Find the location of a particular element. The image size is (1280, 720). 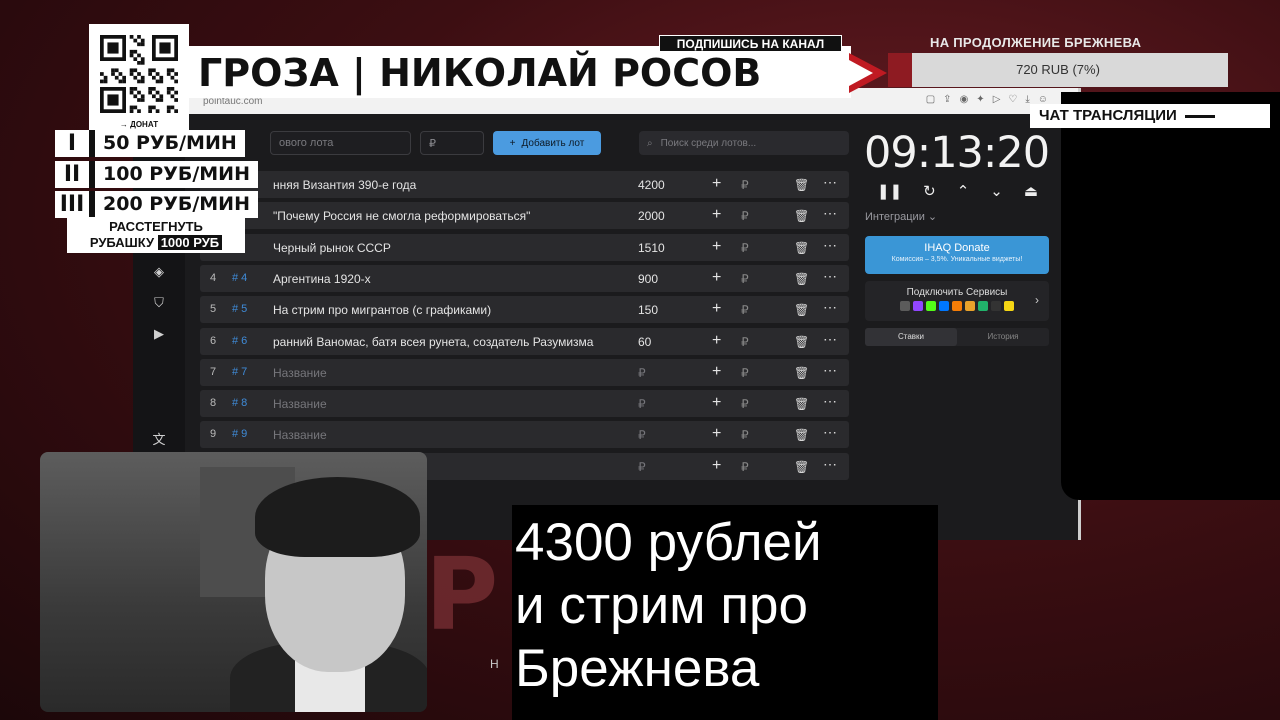

lot-sum-input: 900 is located at coordinates (648, 279).